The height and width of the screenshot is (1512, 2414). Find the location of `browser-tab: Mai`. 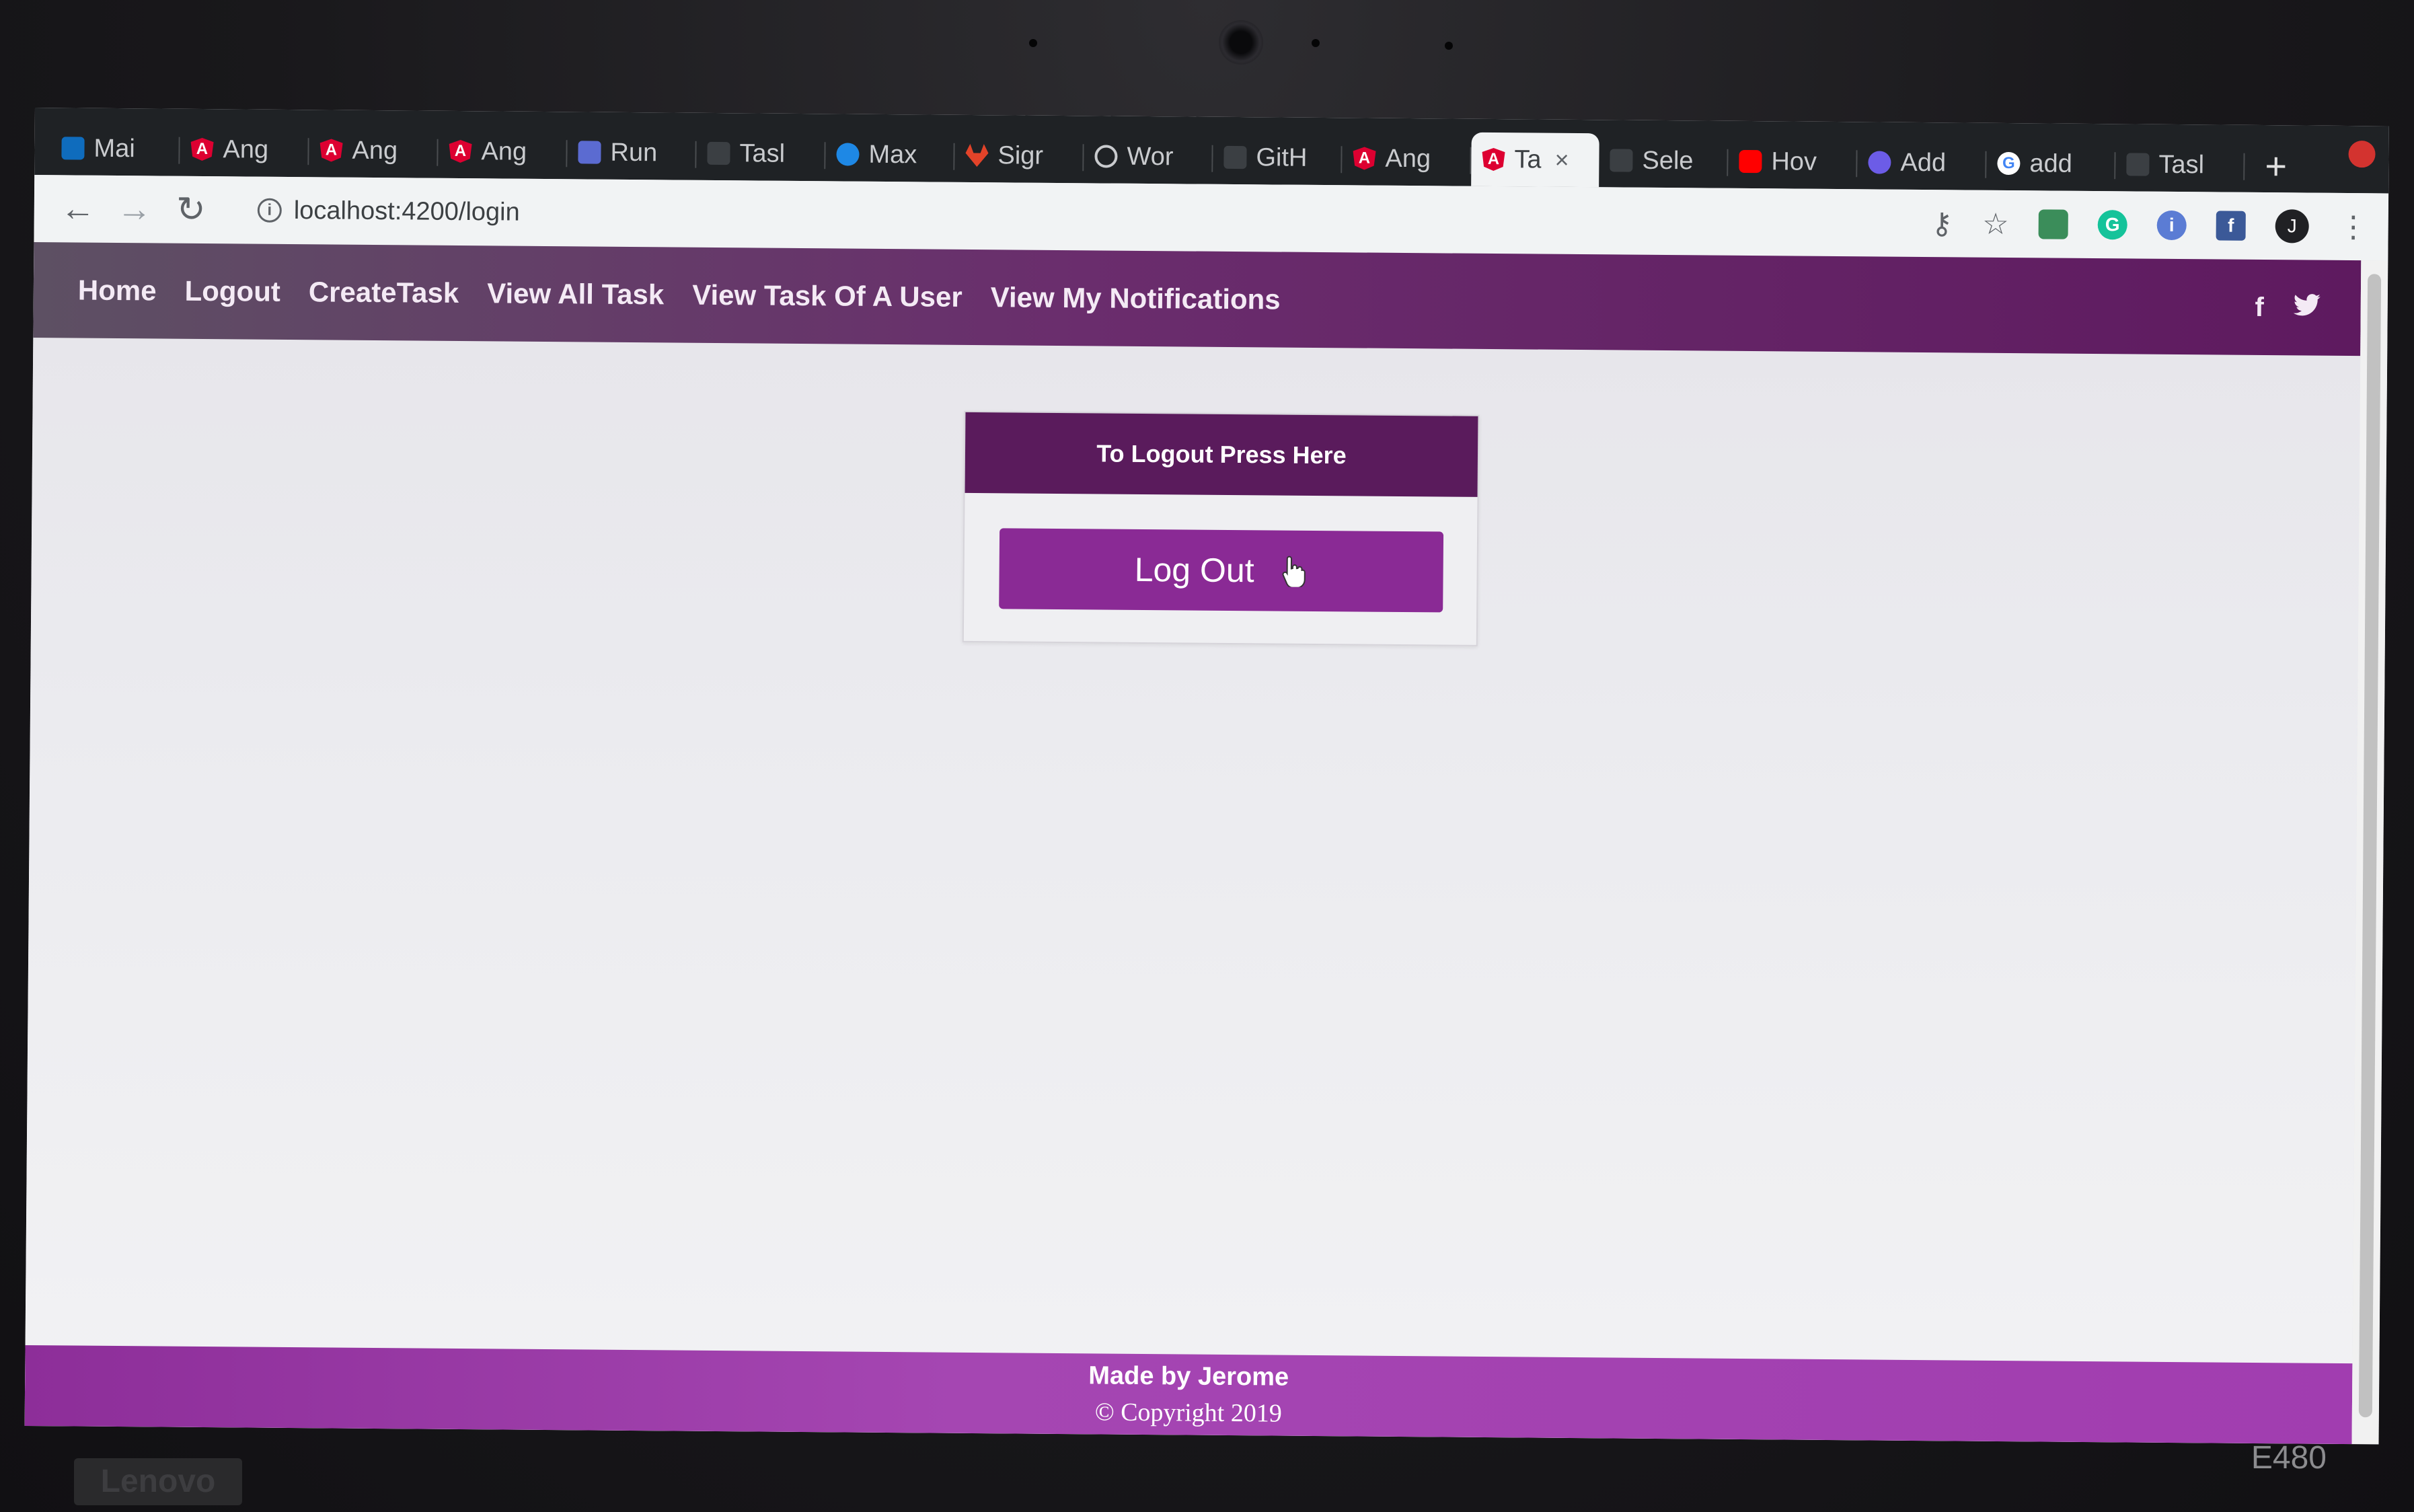

browser-tab: Mai is located at coordinates (115, 148).